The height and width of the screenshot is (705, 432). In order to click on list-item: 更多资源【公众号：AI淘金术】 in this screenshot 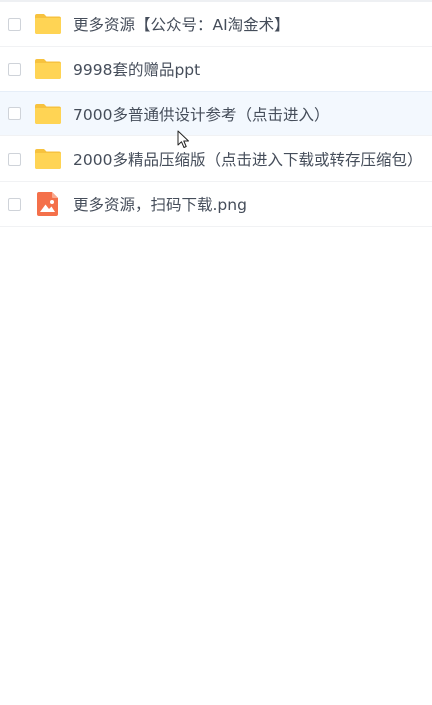, I will do `click(216, 24)`.